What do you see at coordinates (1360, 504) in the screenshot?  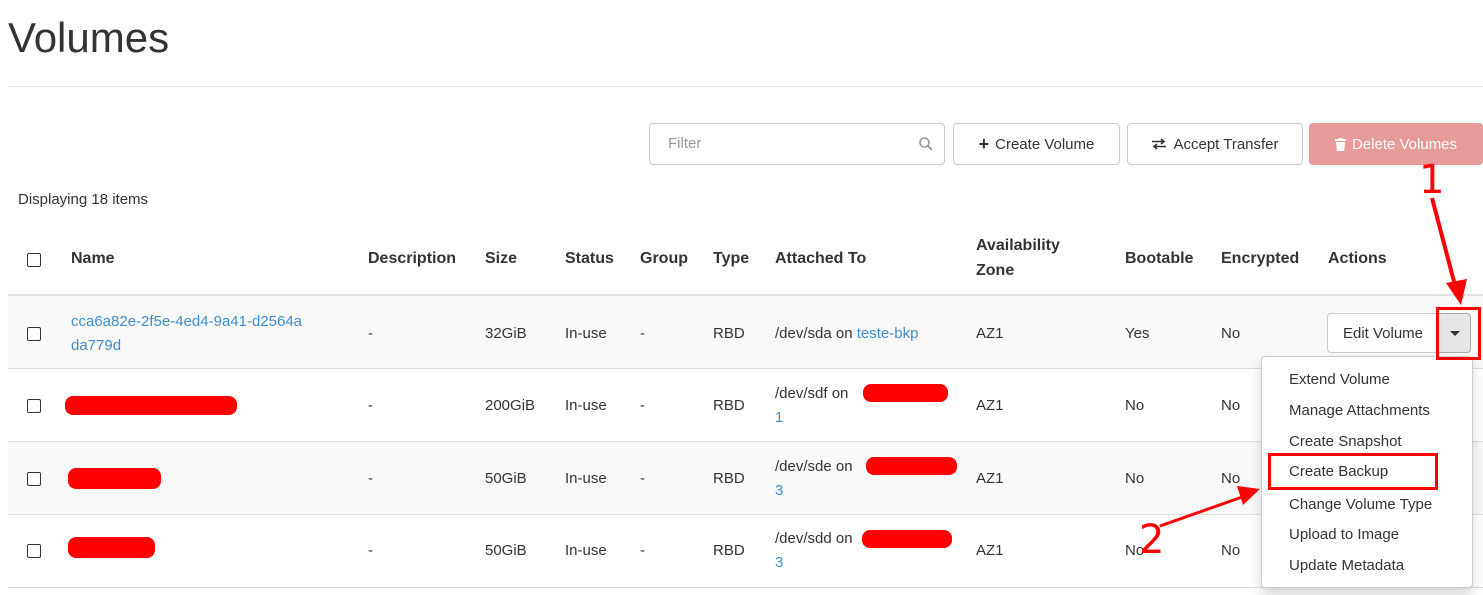 I see `menu-item-change-volume-type: Change Volume Type` at bounding box center [1360, 504].